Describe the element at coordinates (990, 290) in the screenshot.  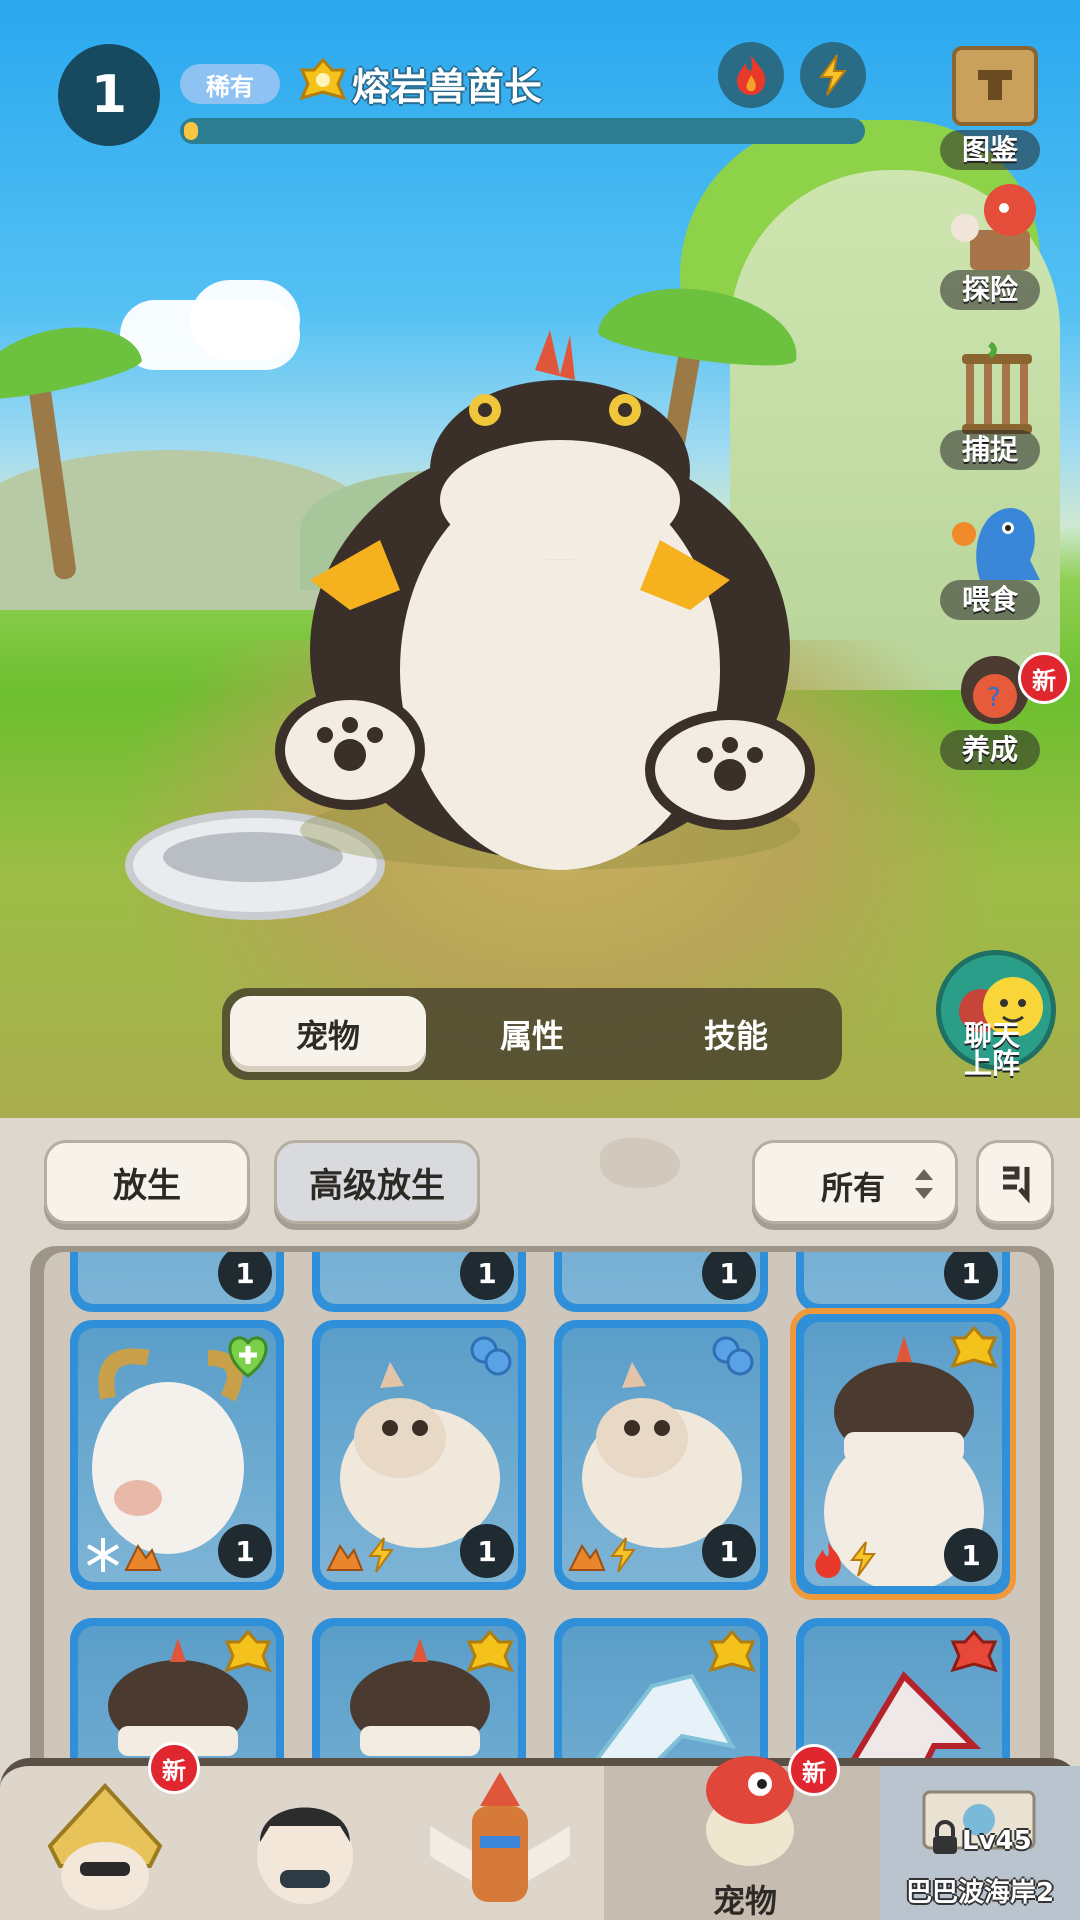
I see `explore-label: 探险` at that location.